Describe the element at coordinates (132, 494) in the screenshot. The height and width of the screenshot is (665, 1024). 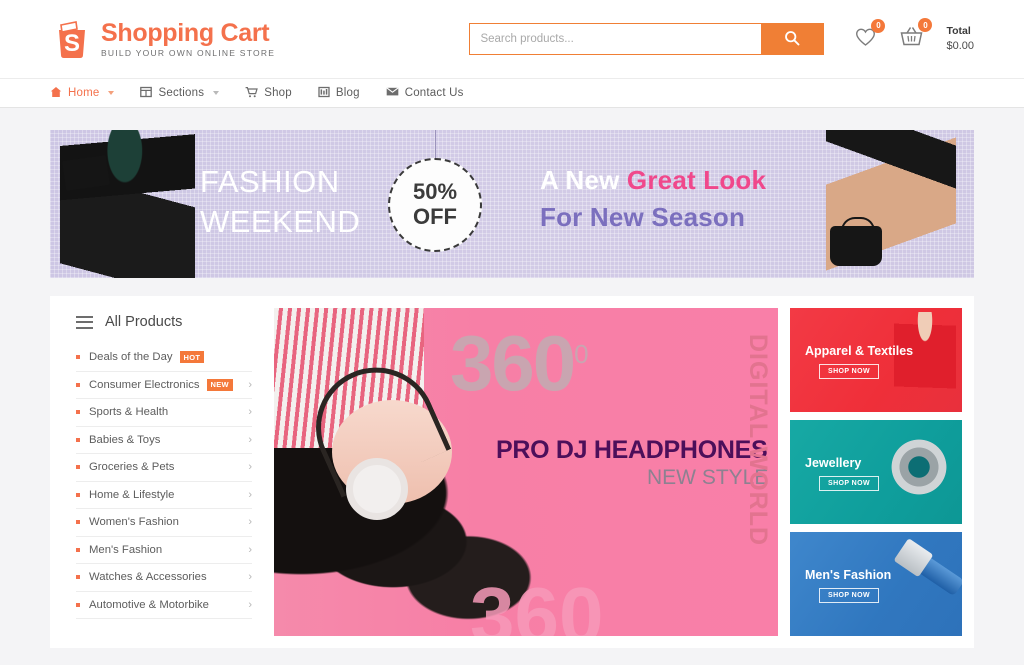
I see `category-item-label: Home & Lifestyle` at that location.